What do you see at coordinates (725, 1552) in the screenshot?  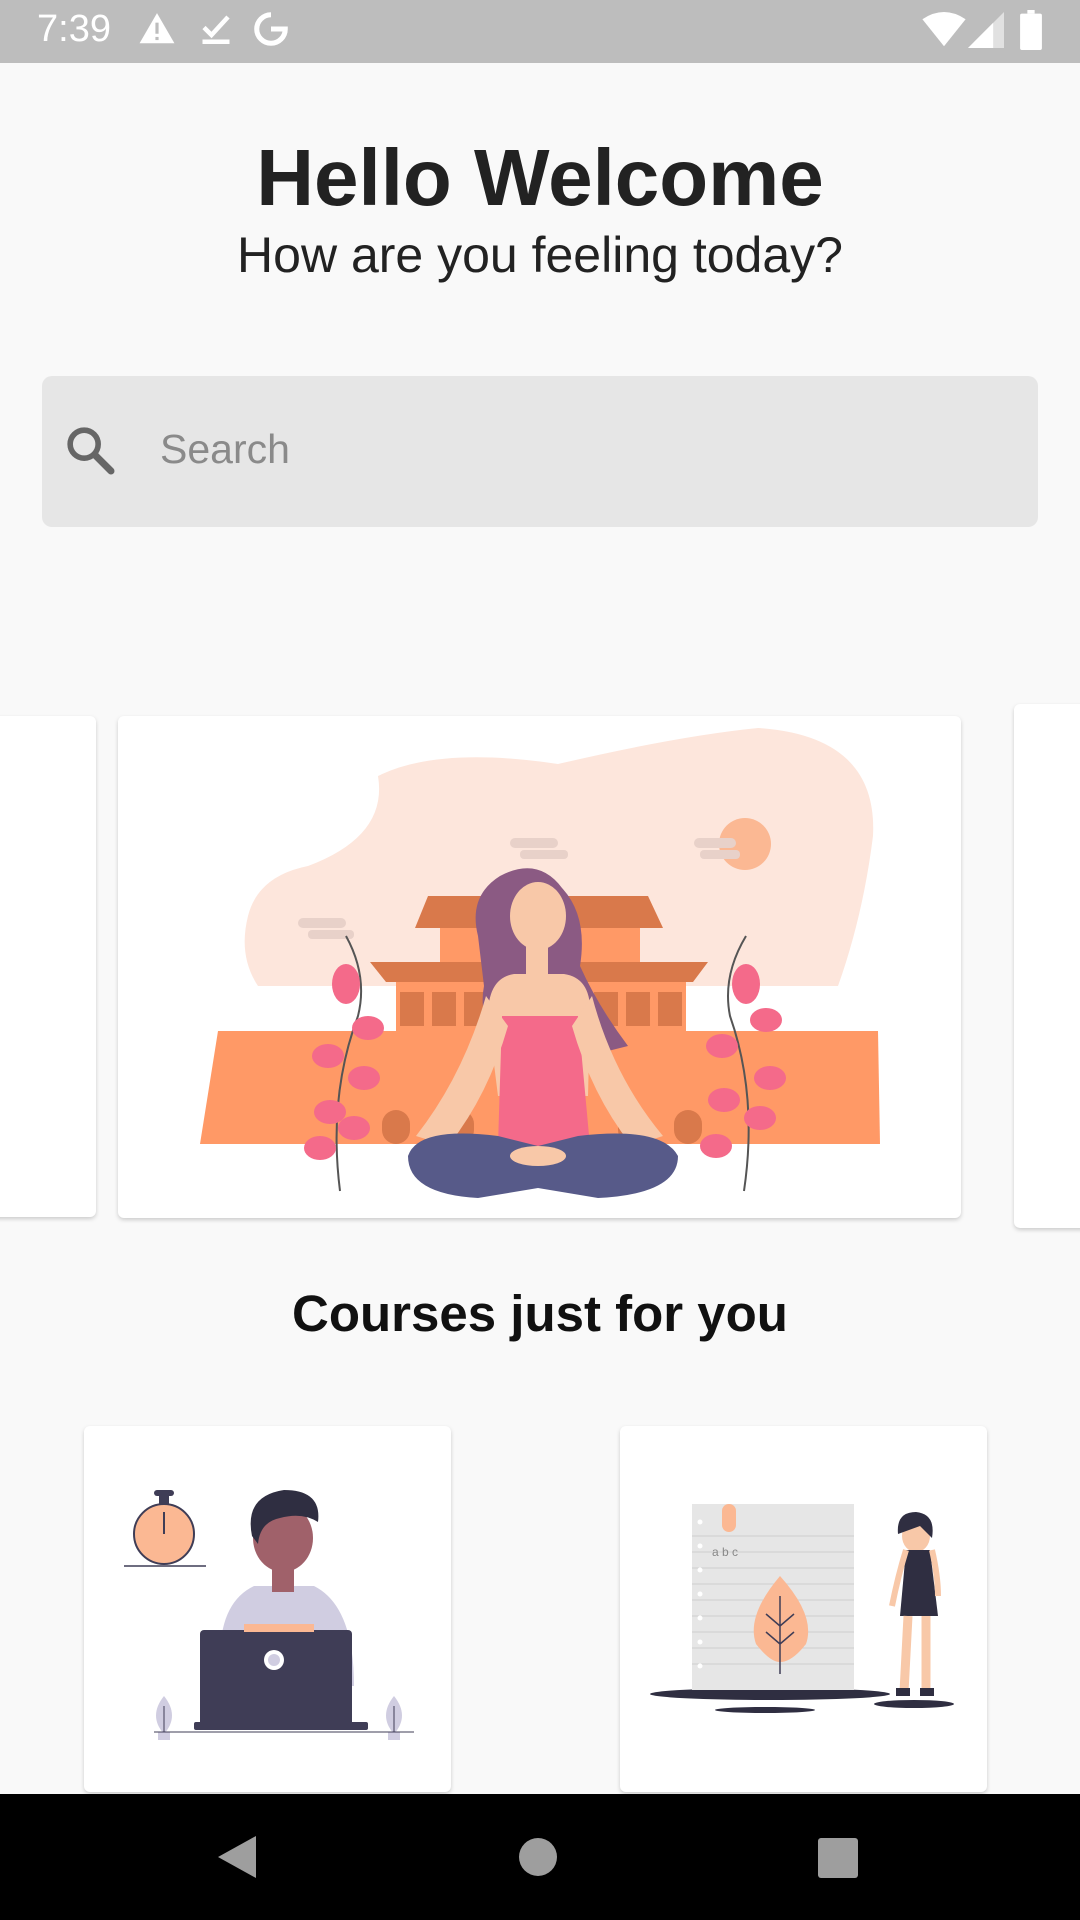 I see `notebook-text: a b c` at bounding box center [725, 1552].